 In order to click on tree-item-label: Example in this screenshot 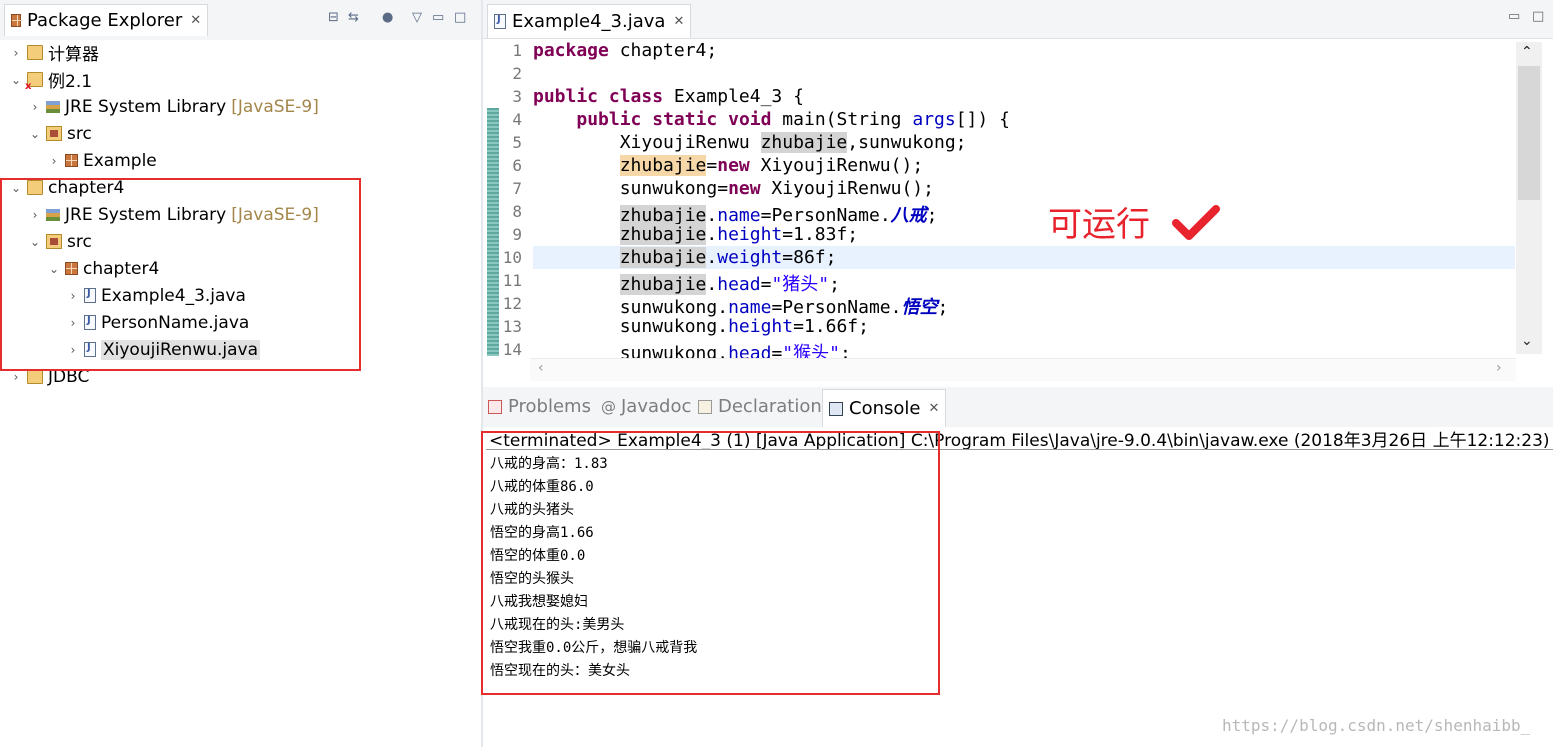, I will do `click(120, 160)`.